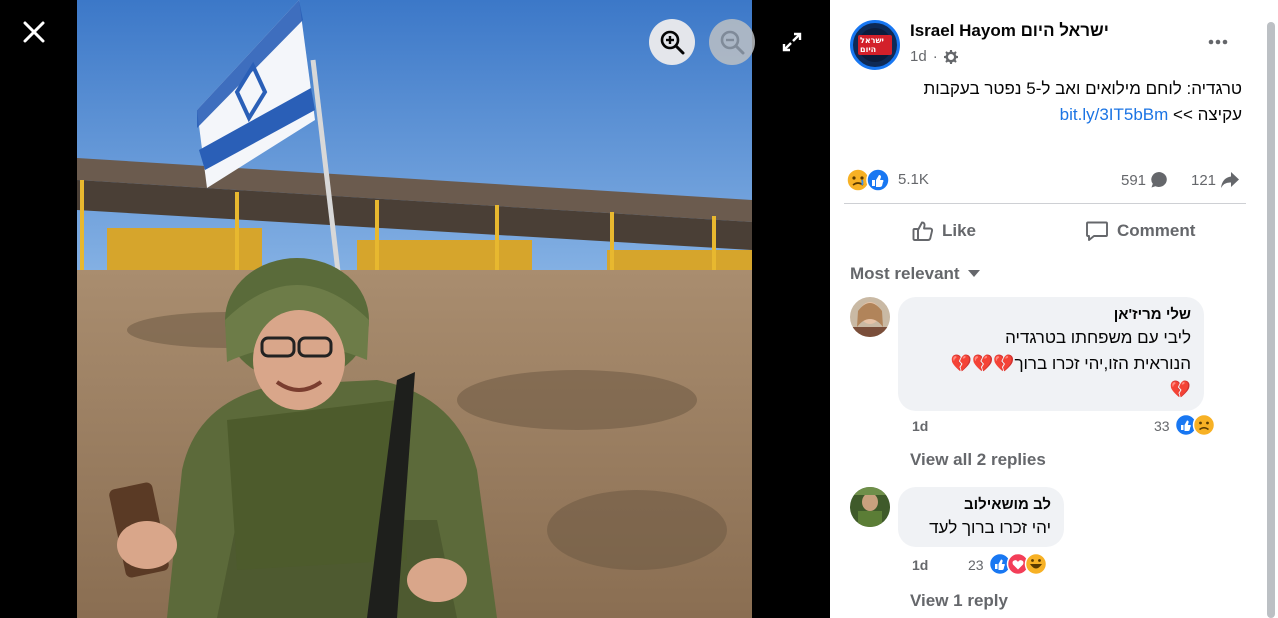 This screenshot has height=618, width=1278. I want to click on like-button-label: Like, so click(959, 230).